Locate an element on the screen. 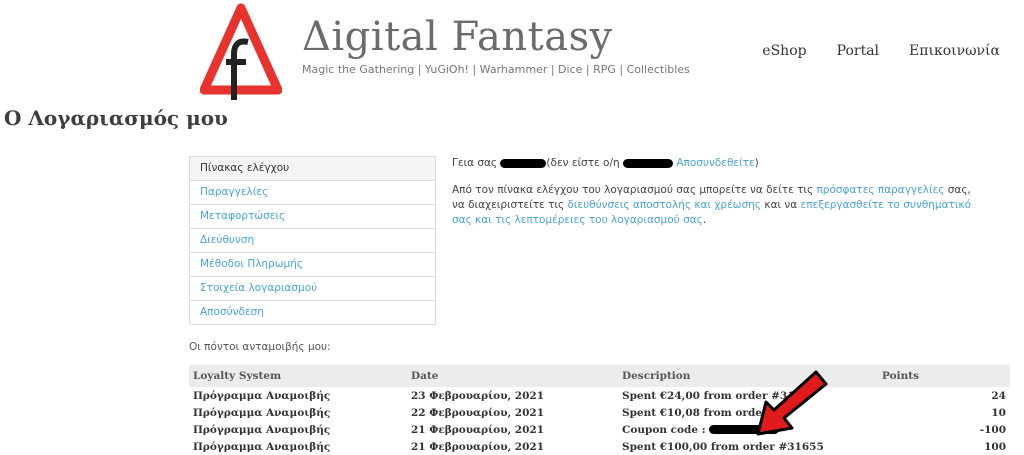 This screenshot has width=1024, height=455. account-nav-dashboard: Πίνακας ελέγχου is located at coordinates (312, 169).